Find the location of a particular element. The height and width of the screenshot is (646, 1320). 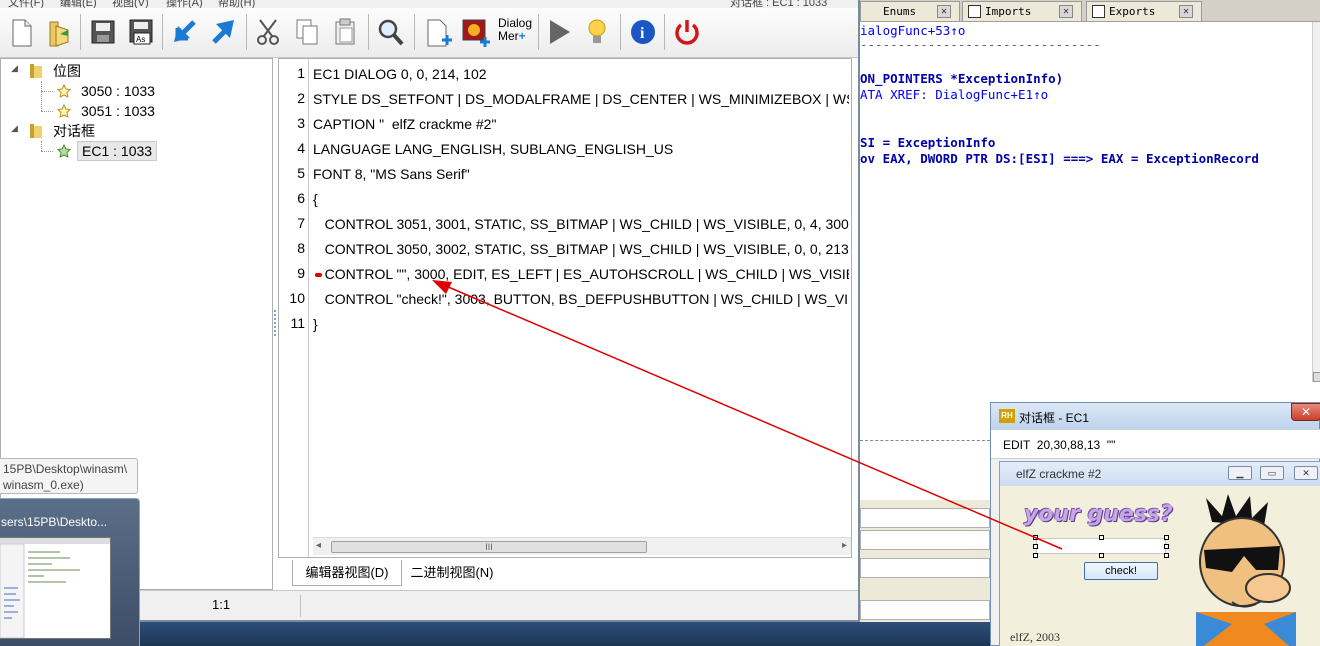

menu-action: 操作(A) is located at coordinates (184, 4).